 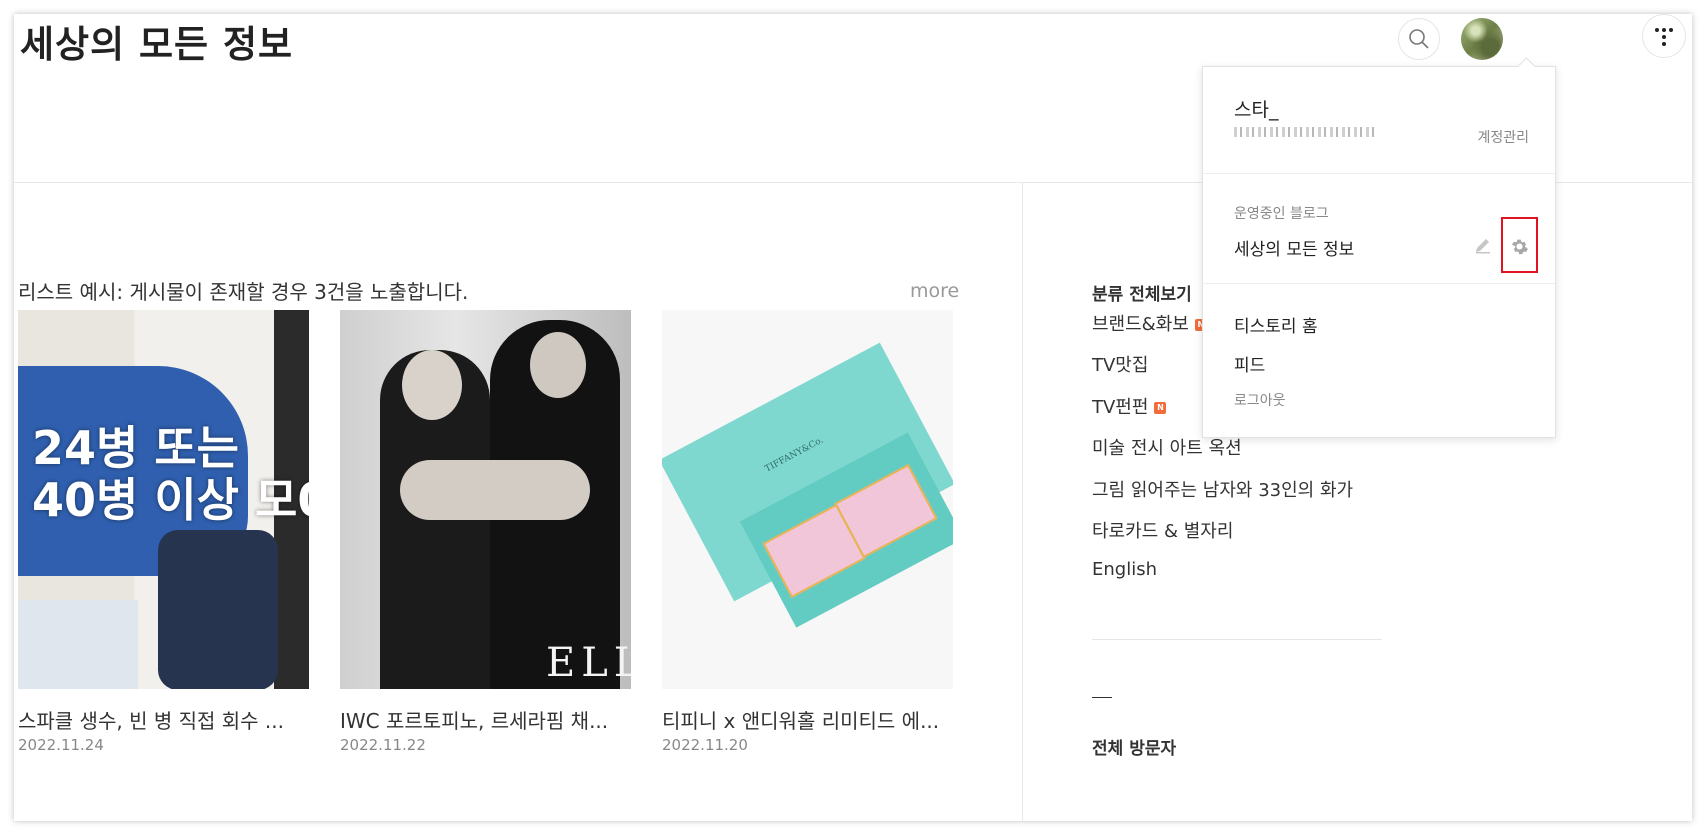 What do you see at coordinates (1167, 448) in the screenshot?
I see `category-label: 미술 전시 아트 옥션` at bounding box center [1167, 448].